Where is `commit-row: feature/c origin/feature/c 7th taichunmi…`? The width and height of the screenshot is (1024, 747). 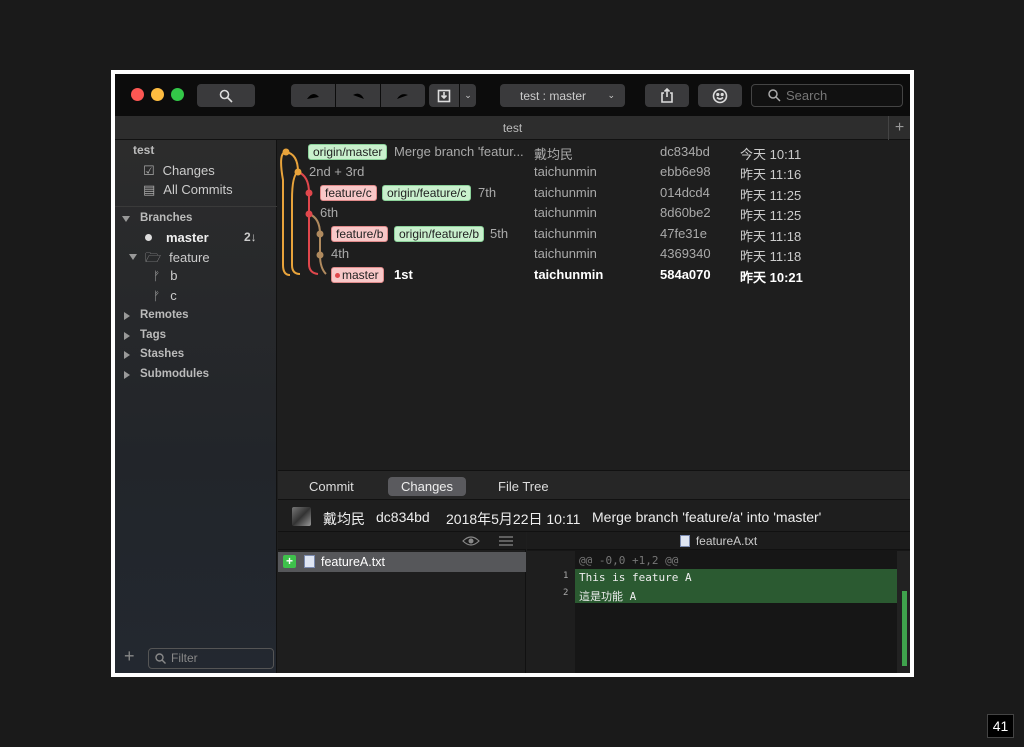 commit-row: feature/c origin/feature/c 7th taichunmi… is located at coordinates (594, 193).